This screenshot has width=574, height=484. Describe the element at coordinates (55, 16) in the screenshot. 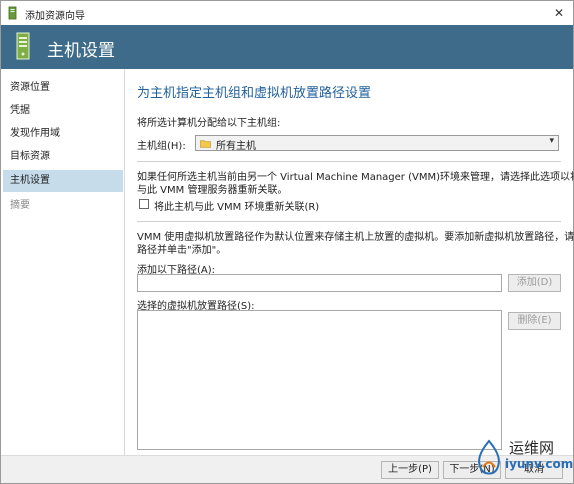

I see `window-title: 添加资源向导` at that location.